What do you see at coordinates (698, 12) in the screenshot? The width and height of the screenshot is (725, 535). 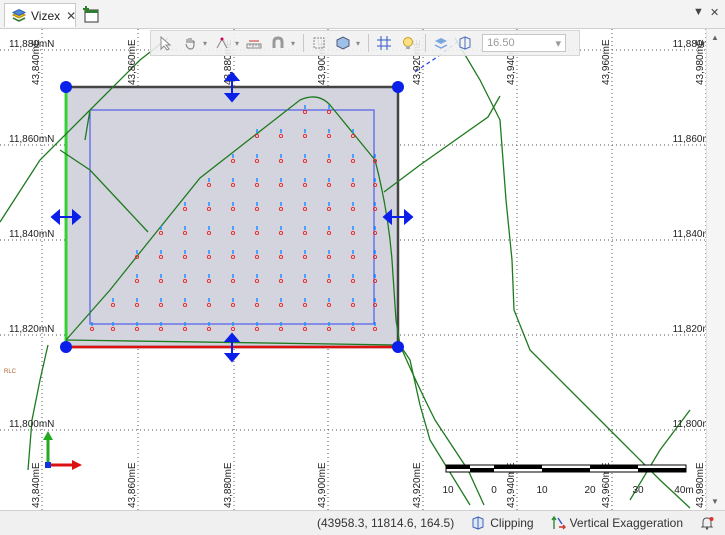 I see `window-menu-dropdown-icon: ▼` at bounding box center [698, 12].